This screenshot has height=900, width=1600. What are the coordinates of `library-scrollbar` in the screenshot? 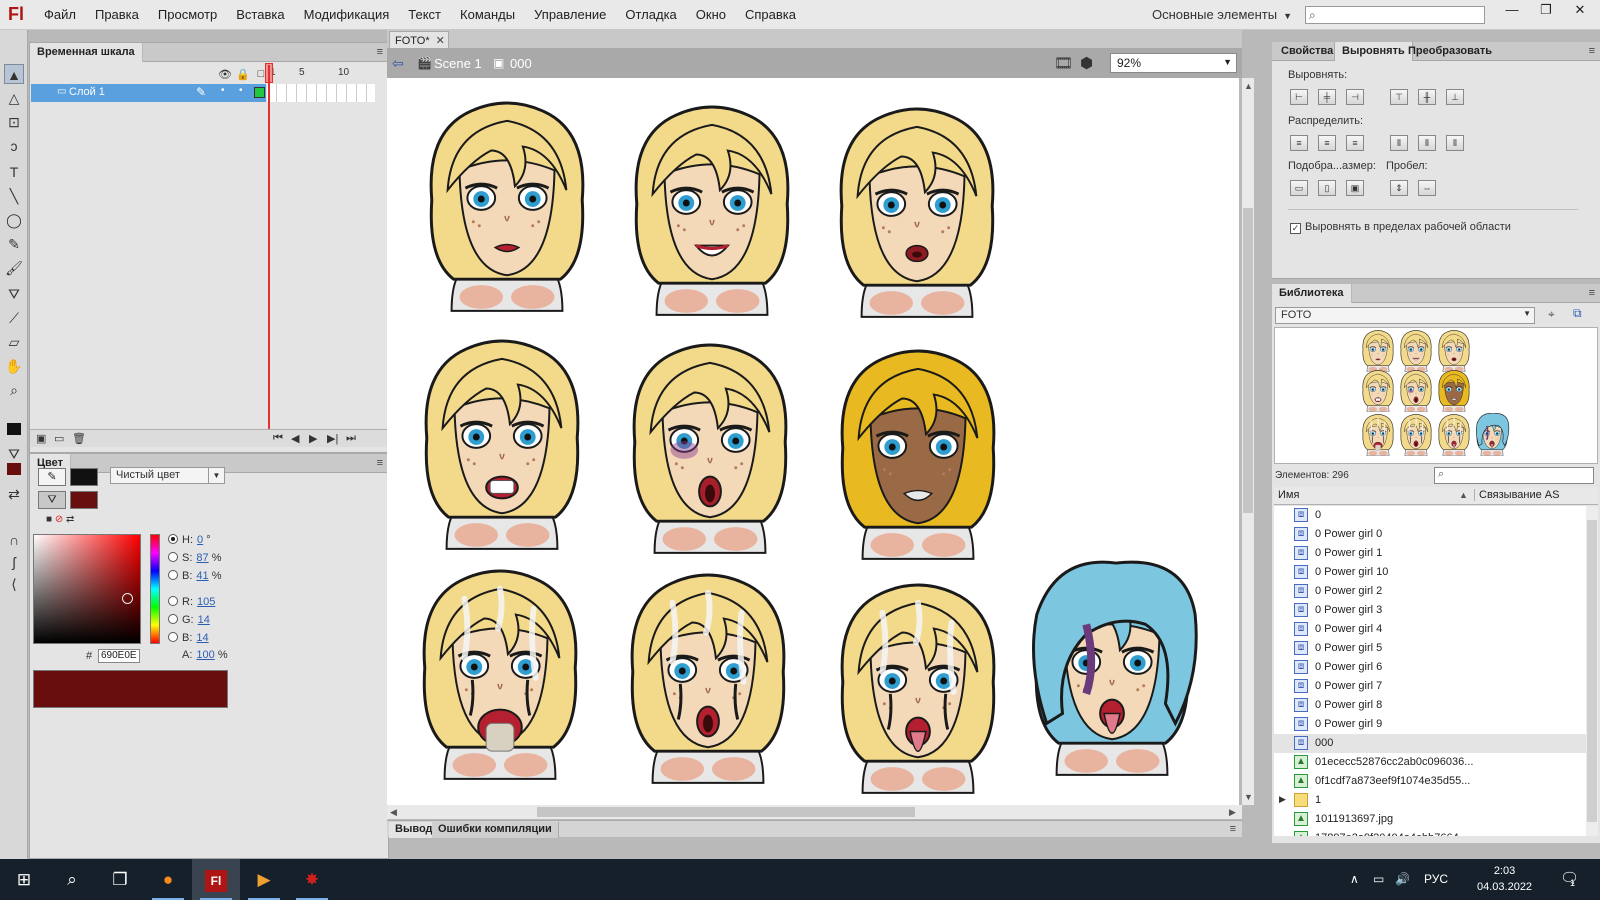 It's located at (1592, 671).